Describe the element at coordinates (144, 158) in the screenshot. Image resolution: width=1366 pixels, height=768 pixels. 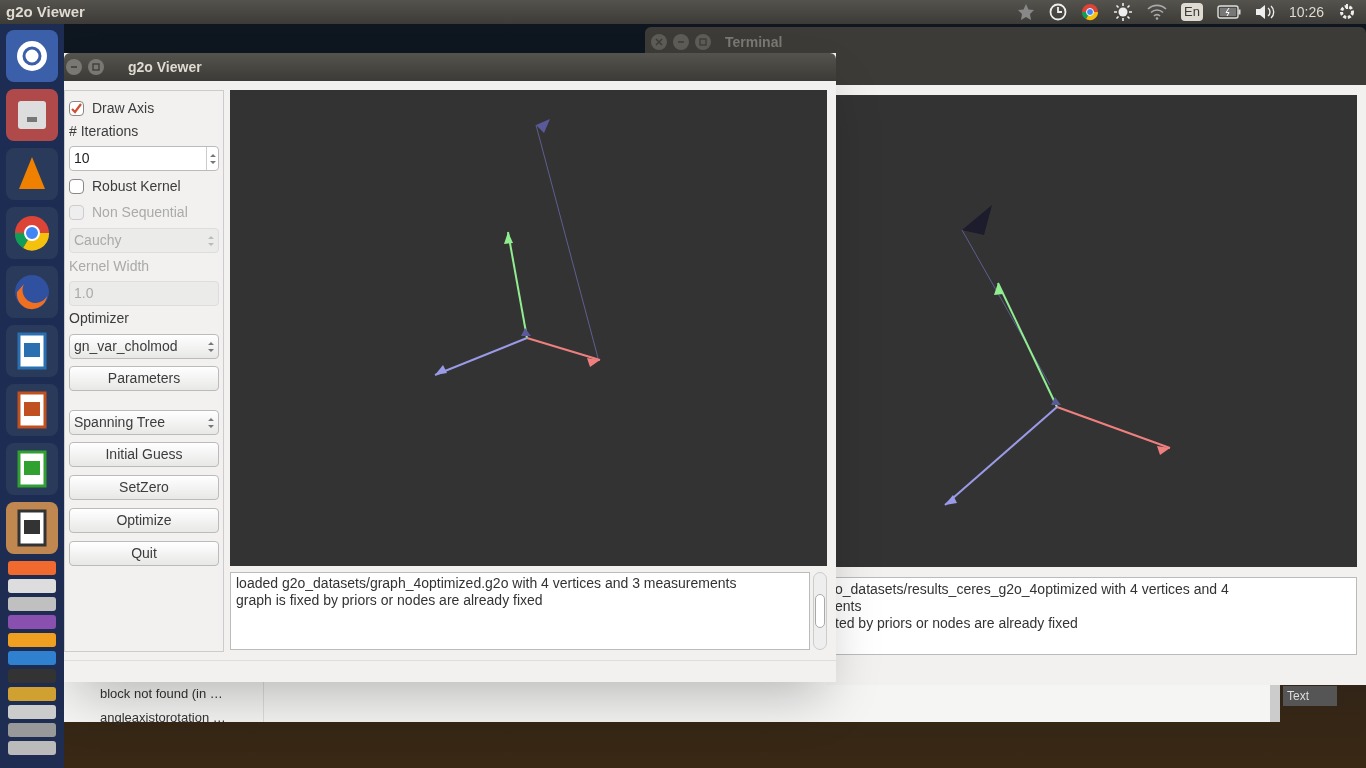
I see `iterations-spinbox: 10` at that location.